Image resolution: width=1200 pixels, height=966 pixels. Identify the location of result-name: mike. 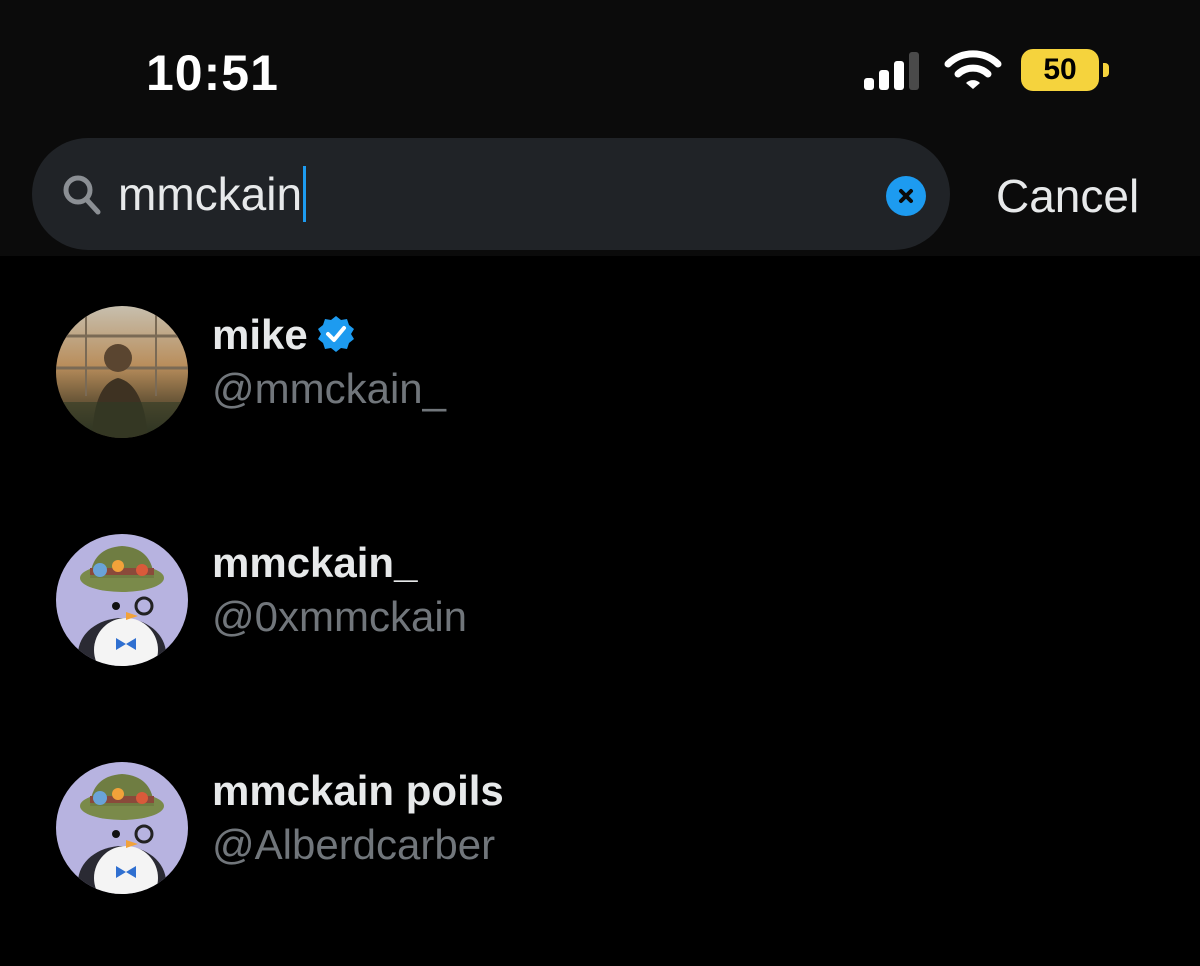
(284, 335).